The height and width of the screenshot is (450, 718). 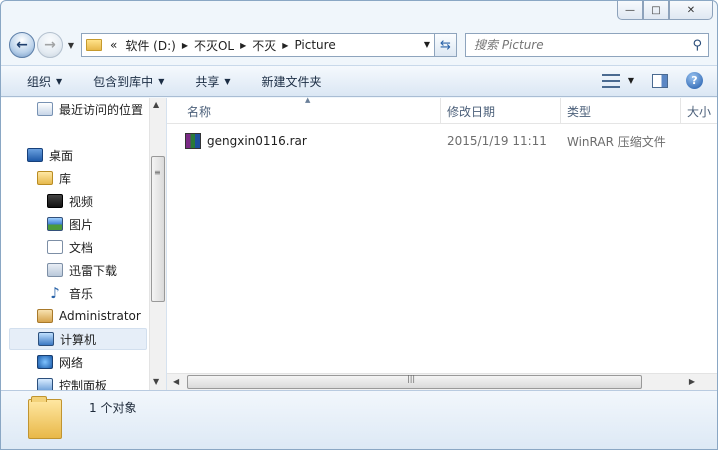 I want to click on column-header-date: 修改日期, so click(x=501, y=111).